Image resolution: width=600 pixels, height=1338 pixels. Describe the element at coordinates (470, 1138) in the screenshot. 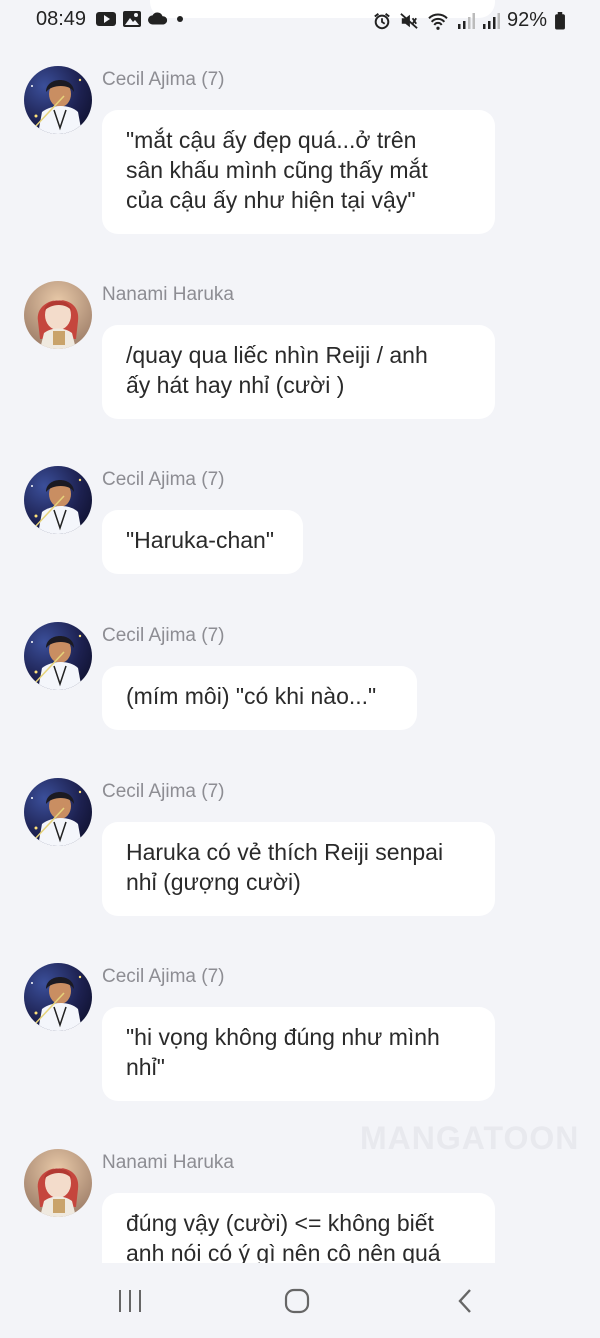

I see `watermark: MANGATOON` at that location.